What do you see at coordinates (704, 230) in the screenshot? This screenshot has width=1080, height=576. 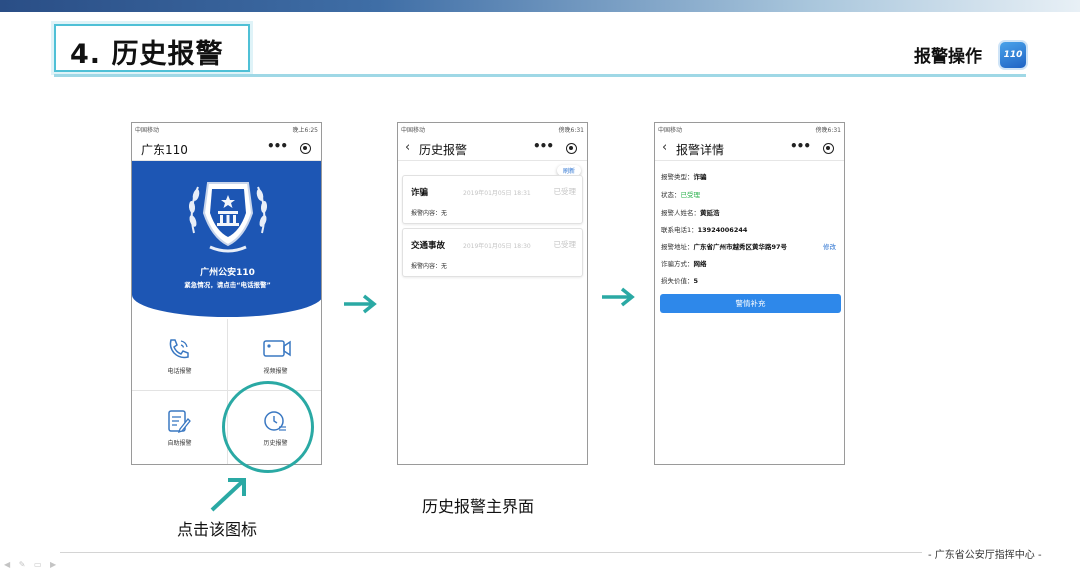 I see `detail-row-phone: 联系电话1：13924006244` at bounding box center [704, 230].